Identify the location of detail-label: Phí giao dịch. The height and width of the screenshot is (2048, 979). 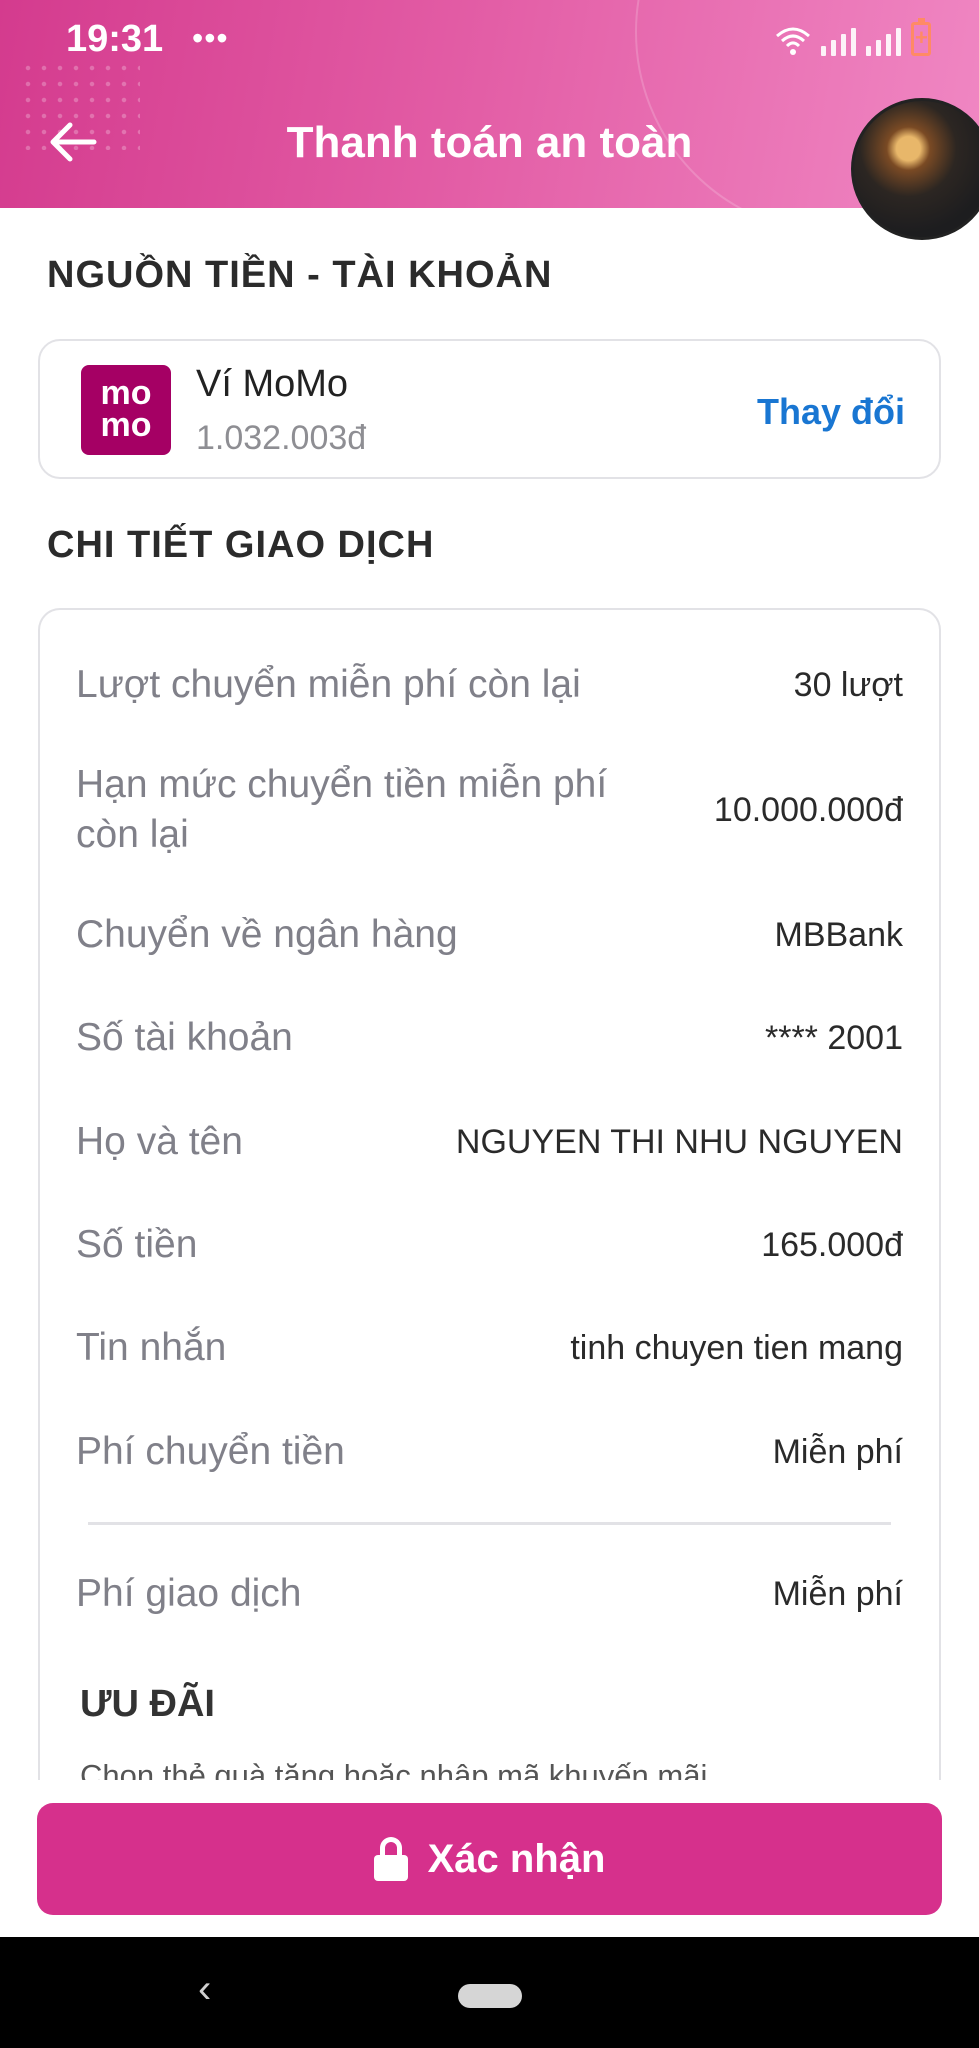
(189, 1593).